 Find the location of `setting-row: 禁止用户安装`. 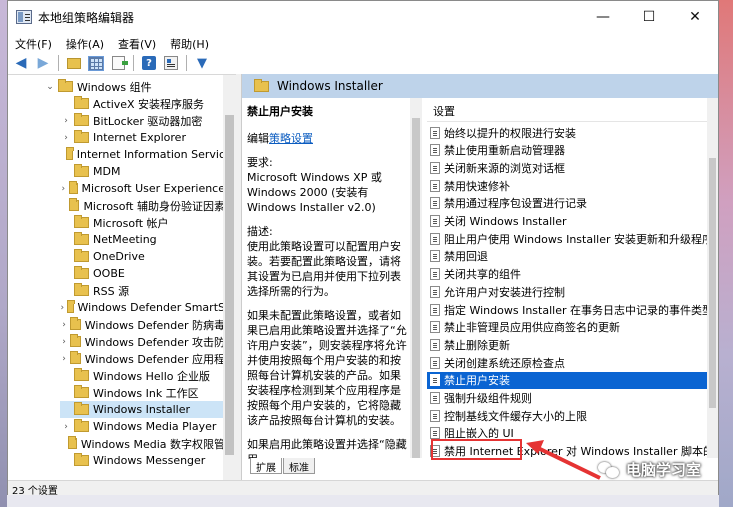

setting-row: 禁止用户安装 is located at coordinates (572, 380).